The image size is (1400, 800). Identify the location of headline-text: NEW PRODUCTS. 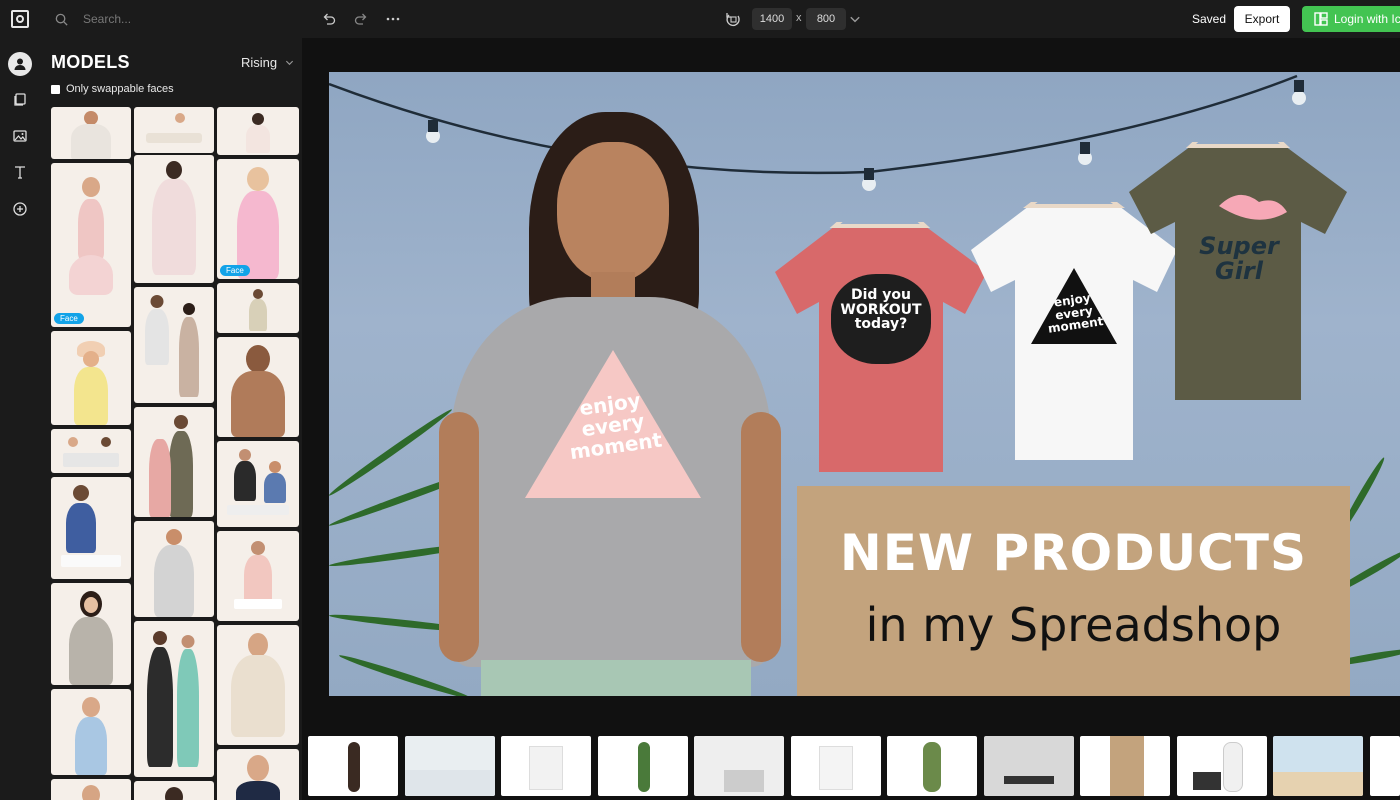
(1073, 553).